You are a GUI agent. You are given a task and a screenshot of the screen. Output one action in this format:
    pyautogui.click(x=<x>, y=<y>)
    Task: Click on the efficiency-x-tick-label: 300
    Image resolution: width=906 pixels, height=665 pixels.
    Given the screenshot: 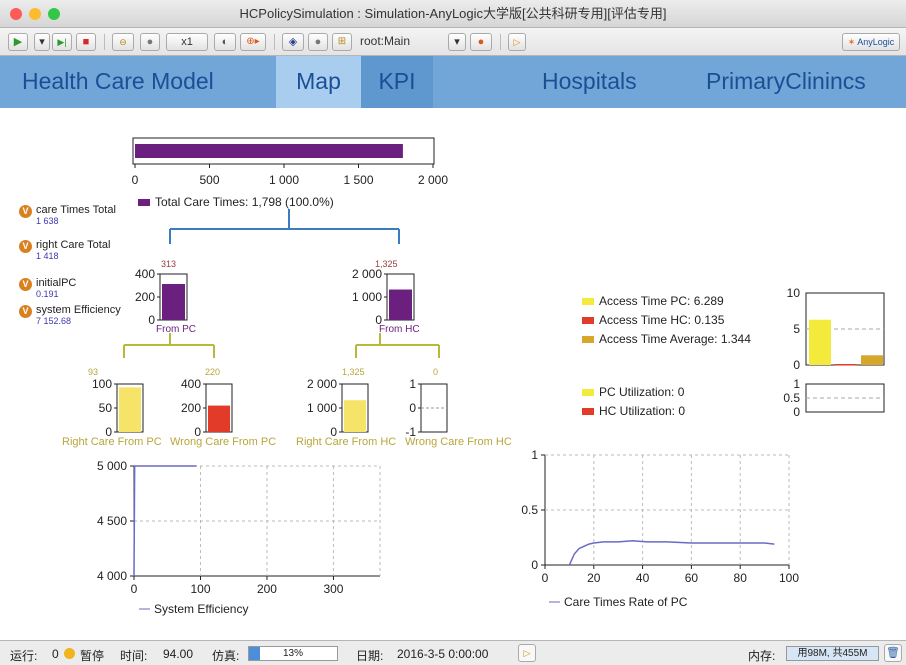 What is the action you would take?
    pyautogui.click(x=333, y=589)
    